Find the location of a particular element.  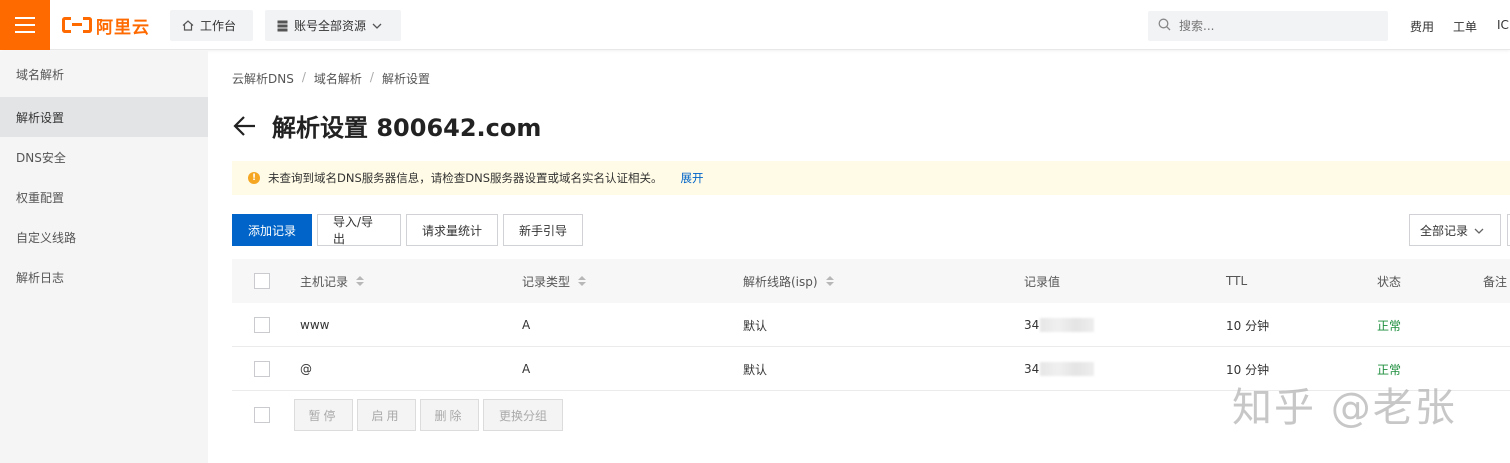

column-header-line: 解析线路(isp) is located at coordinates (780, 281).